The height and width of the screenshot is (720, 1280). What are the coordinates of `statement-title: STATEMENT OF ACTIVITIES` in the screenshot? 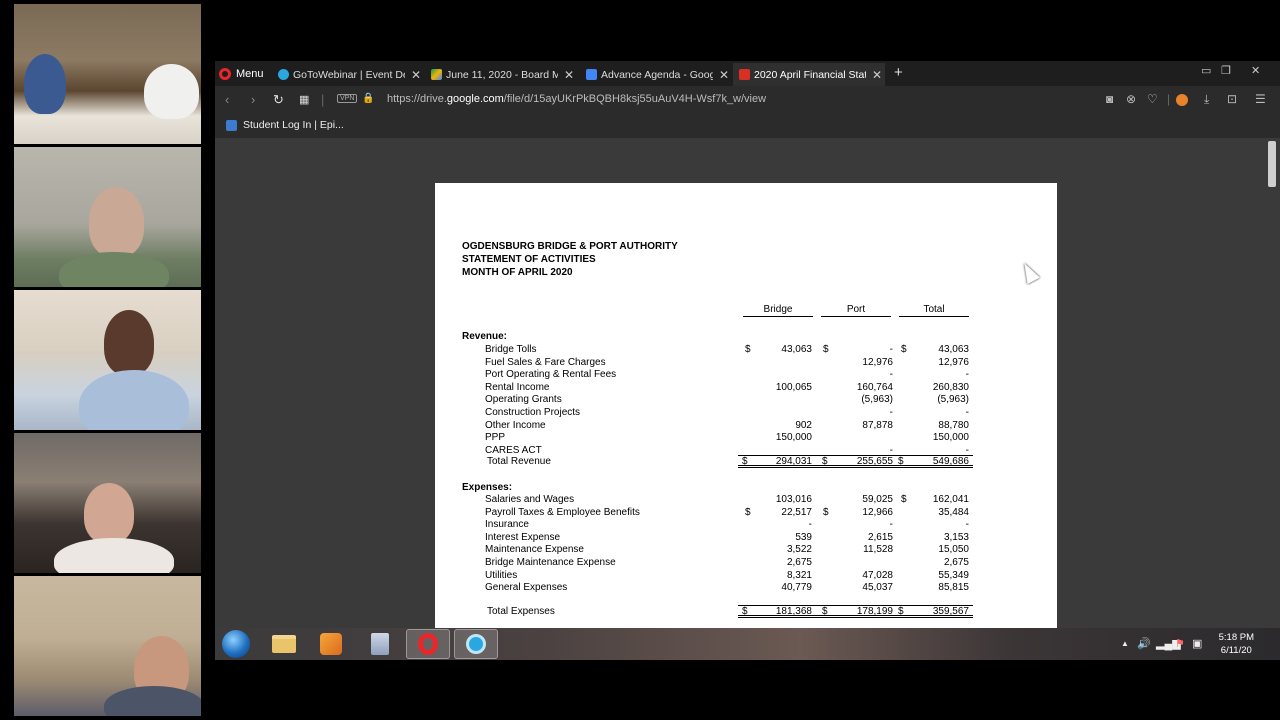 It's located at (529, 259).